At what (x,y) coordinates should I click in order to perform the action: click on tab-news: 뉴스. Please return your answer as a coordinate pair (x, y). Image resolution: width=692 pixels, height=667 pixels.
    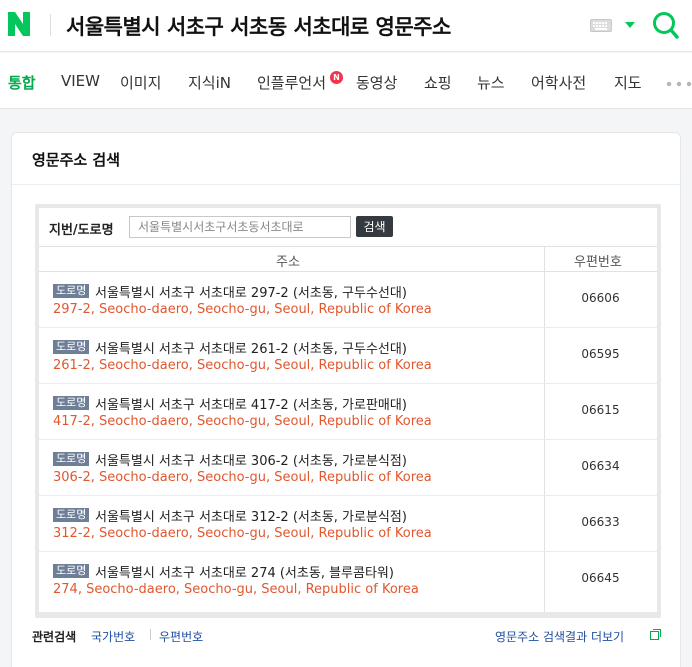
    Looking at the image, I should click on (491, 82).